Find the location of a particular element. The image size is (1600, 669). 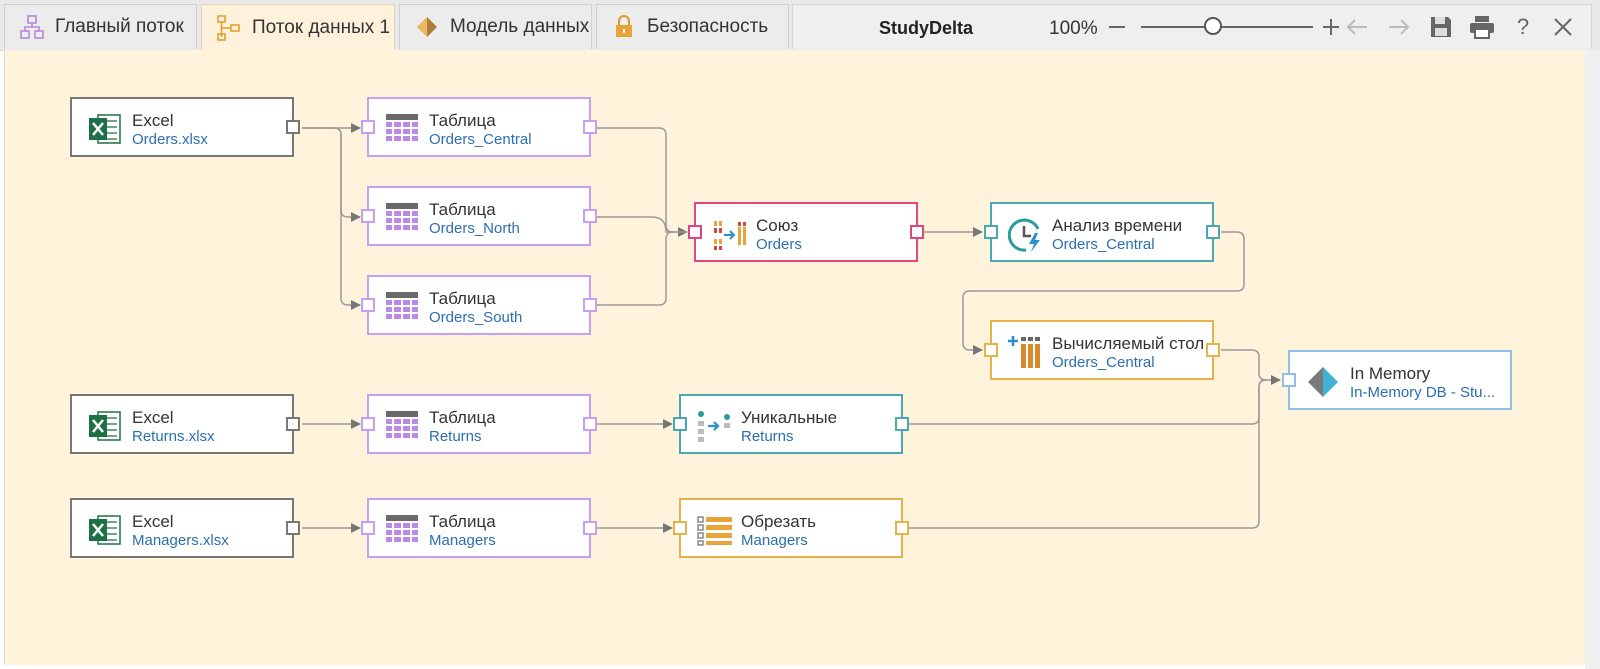

node-subtitle: Orders_South is located at coordinates (476, 317).